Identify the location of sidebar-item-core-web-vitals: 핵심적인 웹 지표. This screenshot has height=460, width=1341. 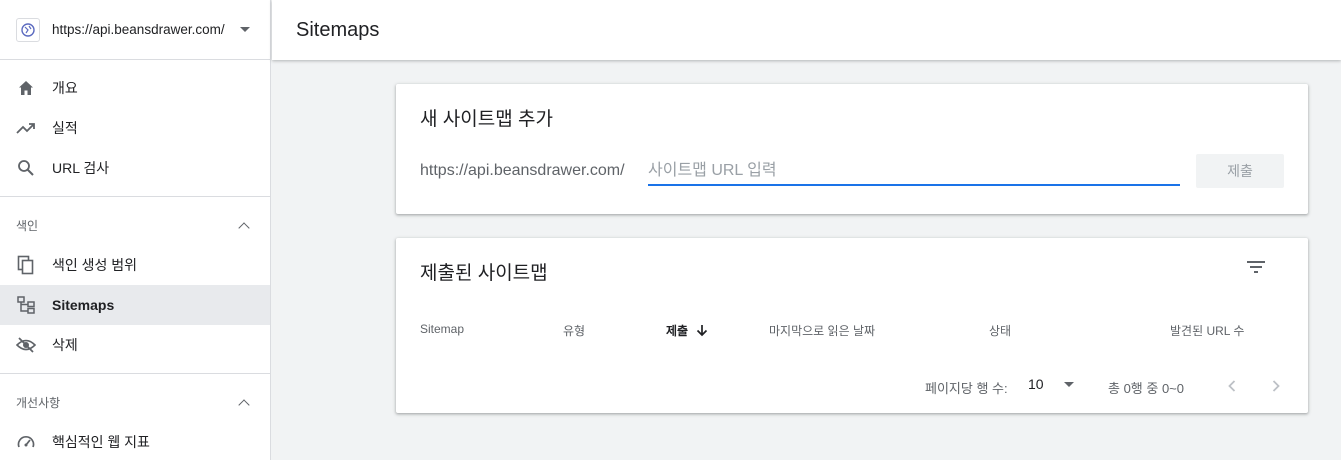
(135, 441).